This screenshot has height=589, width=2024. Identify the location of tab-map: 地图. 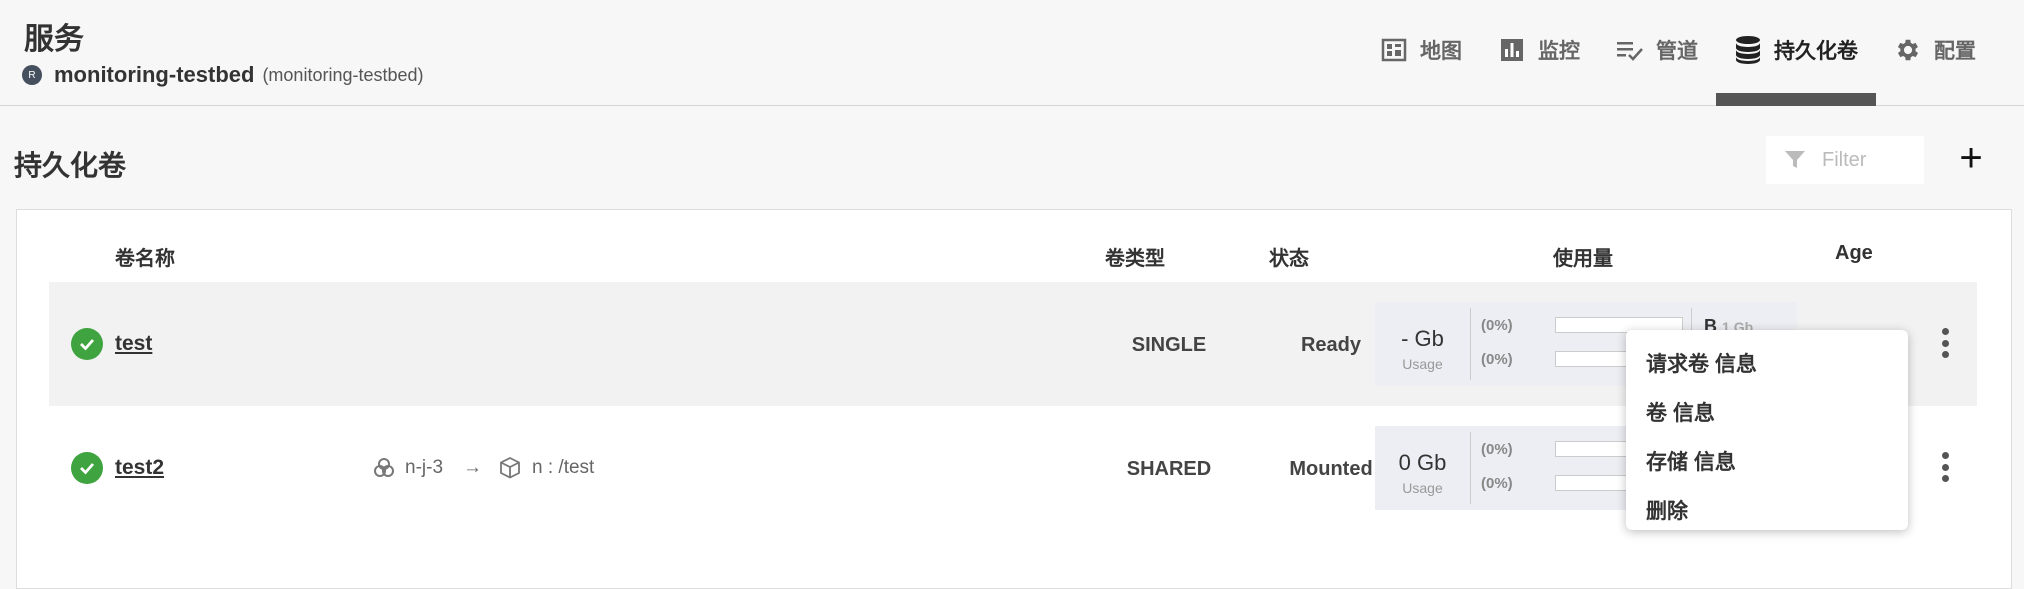
(1421, 50).